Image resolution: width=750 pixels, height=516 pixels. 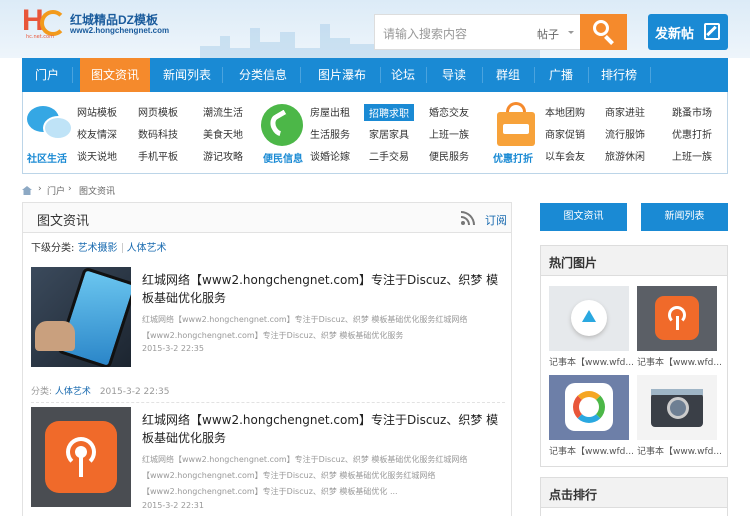 What do you see at coordinates (625, 133) in the screenshot?
I see `subnav-link: 流行服饰` at bounding box center [625, 133].